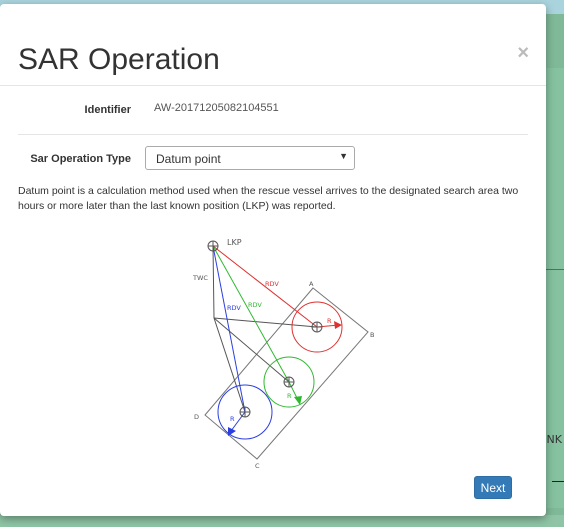 The width and height of the screenshot is (564, 527). I want to click on datum-point-diagram: LKP TWC RDV RDV RDV R R R A B C D, so click(283, 354).